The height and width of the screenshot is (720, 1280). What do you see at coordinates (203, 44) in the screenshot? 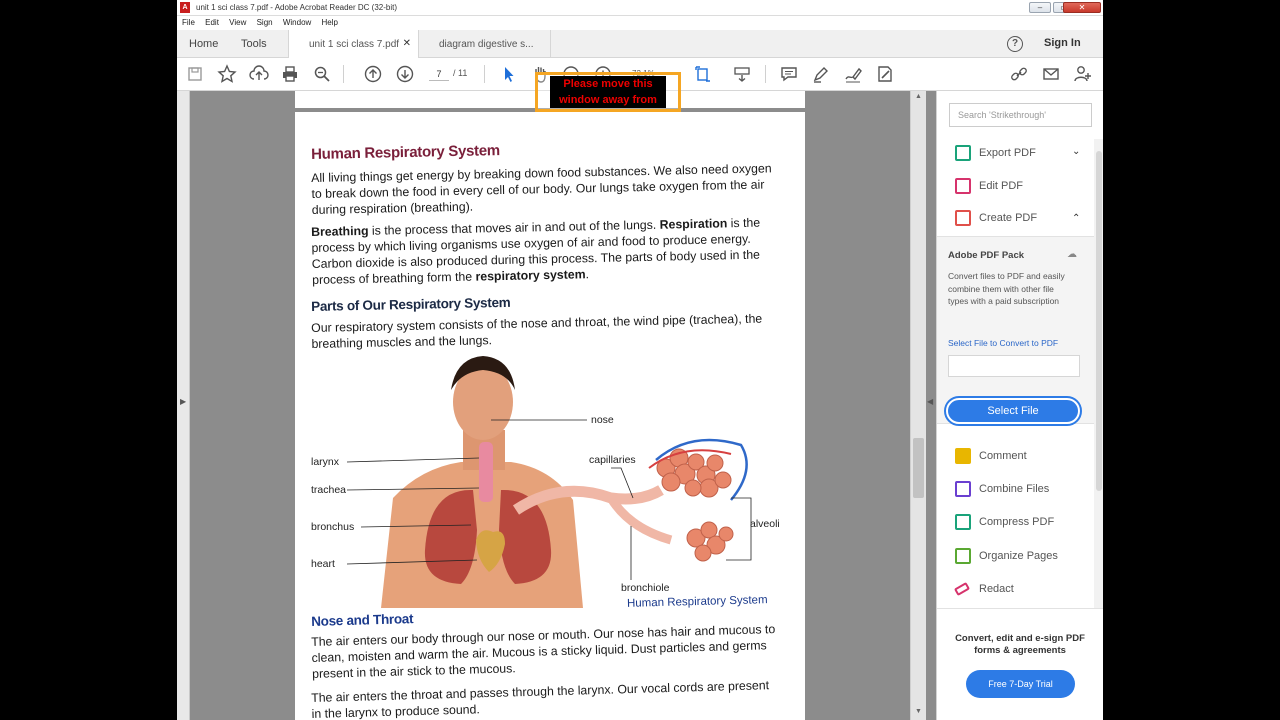
I see `tab-home: Home` at bounding box center [203, 44].